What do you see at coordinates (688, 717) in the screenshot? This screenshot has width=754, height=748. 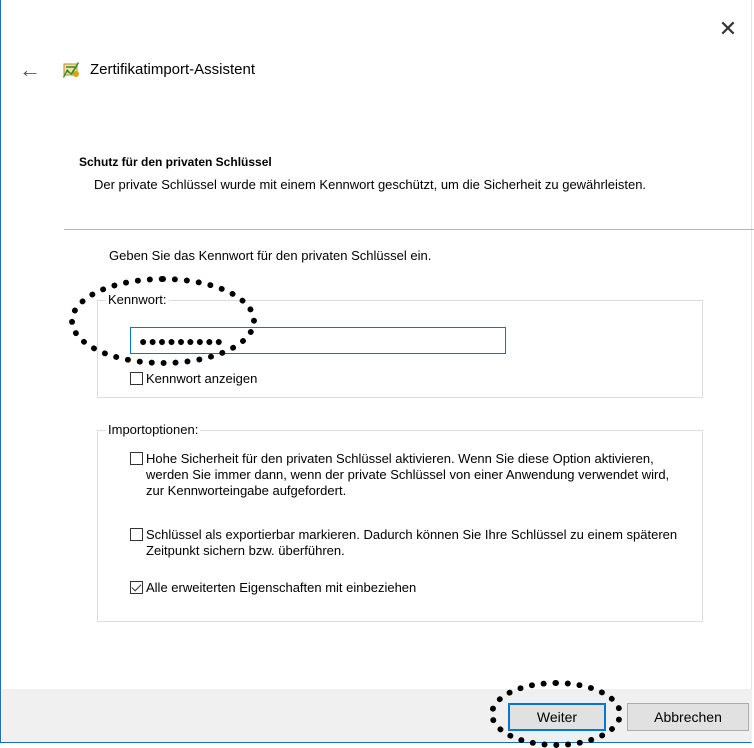 I see `cancel-button: Abbrechen` at bounding box center [688, 717].